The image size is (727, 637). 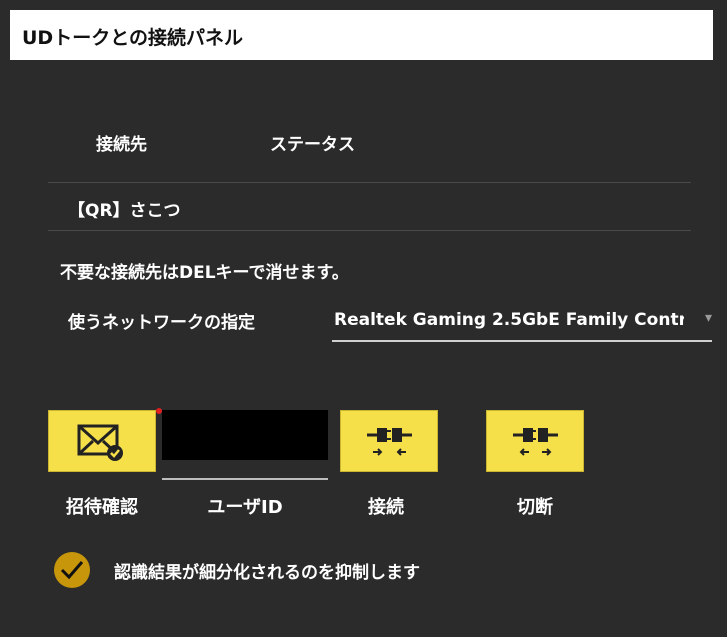 What do you see at coordinates (245, 435) in the screenshot?
I see `user-id-field` at bounding box center [245, 435].